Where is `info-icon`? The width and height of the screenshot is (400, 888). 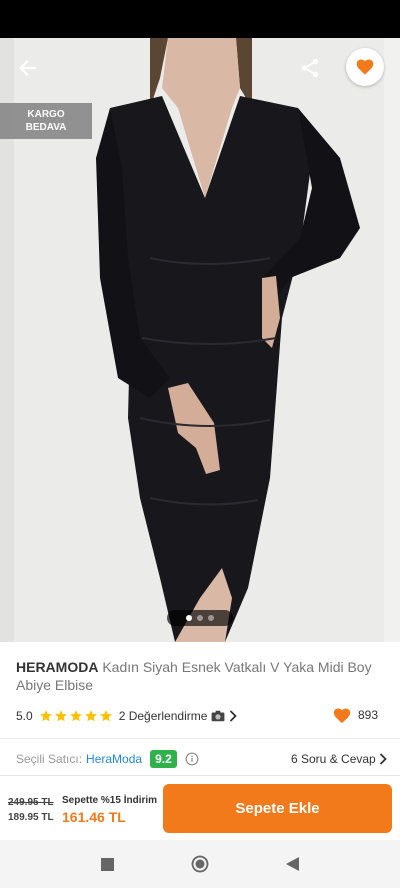
info-icon is located at coordinates (192, 759).